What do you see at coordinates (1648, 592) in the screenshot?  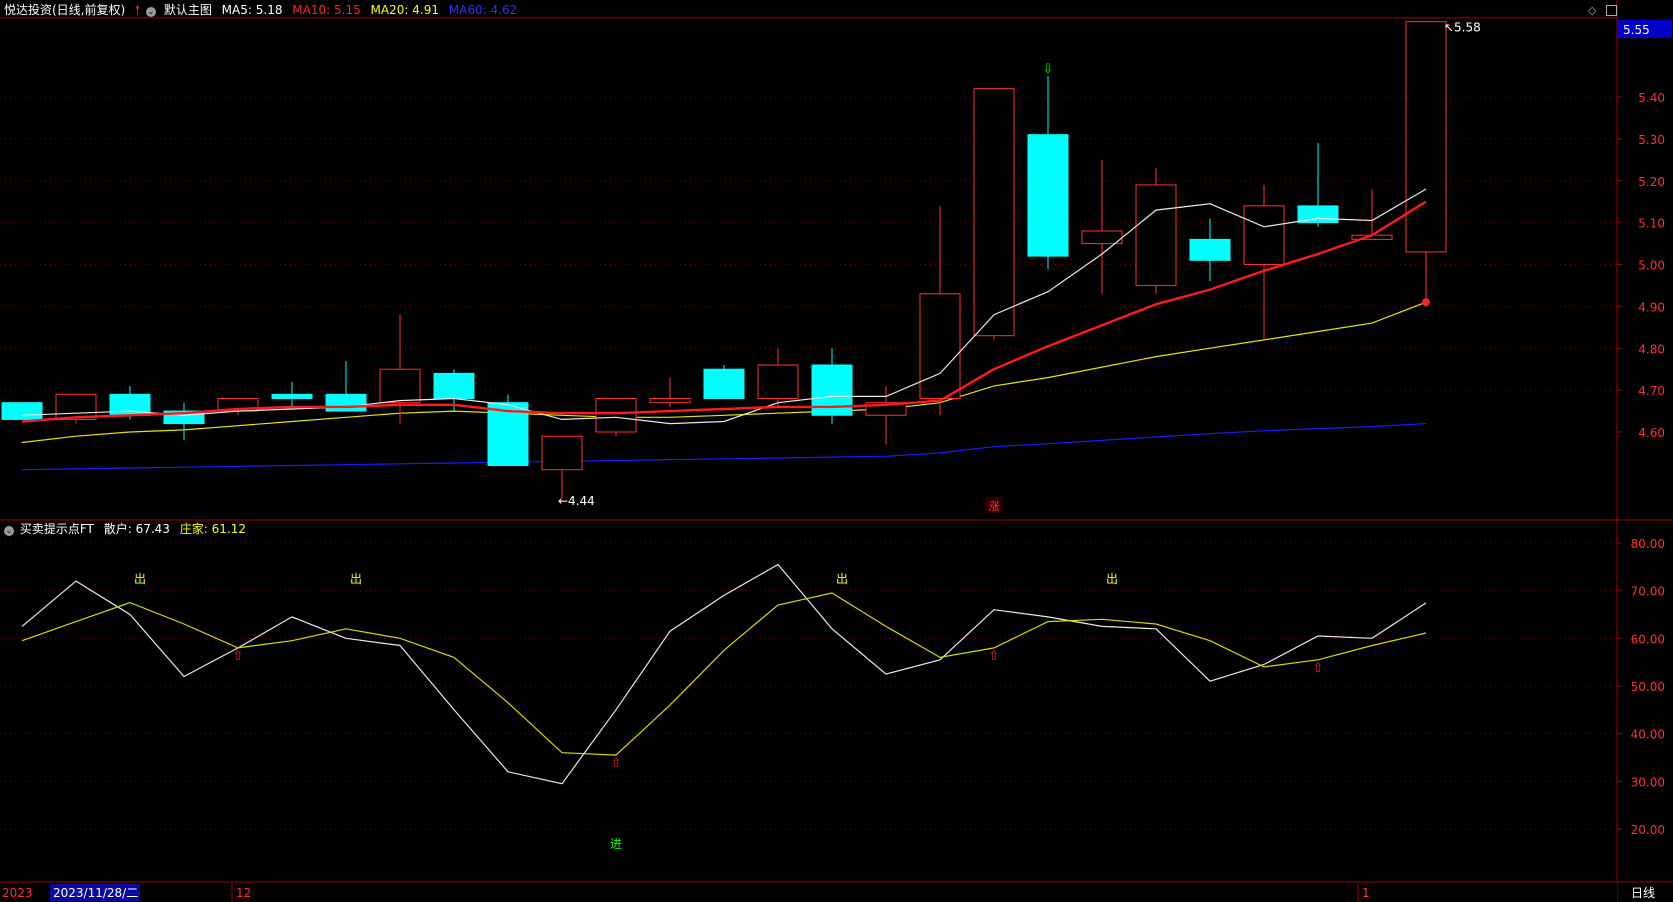 I see `indicator-tick-label: 70.00` at bounding box center [1648, 592].